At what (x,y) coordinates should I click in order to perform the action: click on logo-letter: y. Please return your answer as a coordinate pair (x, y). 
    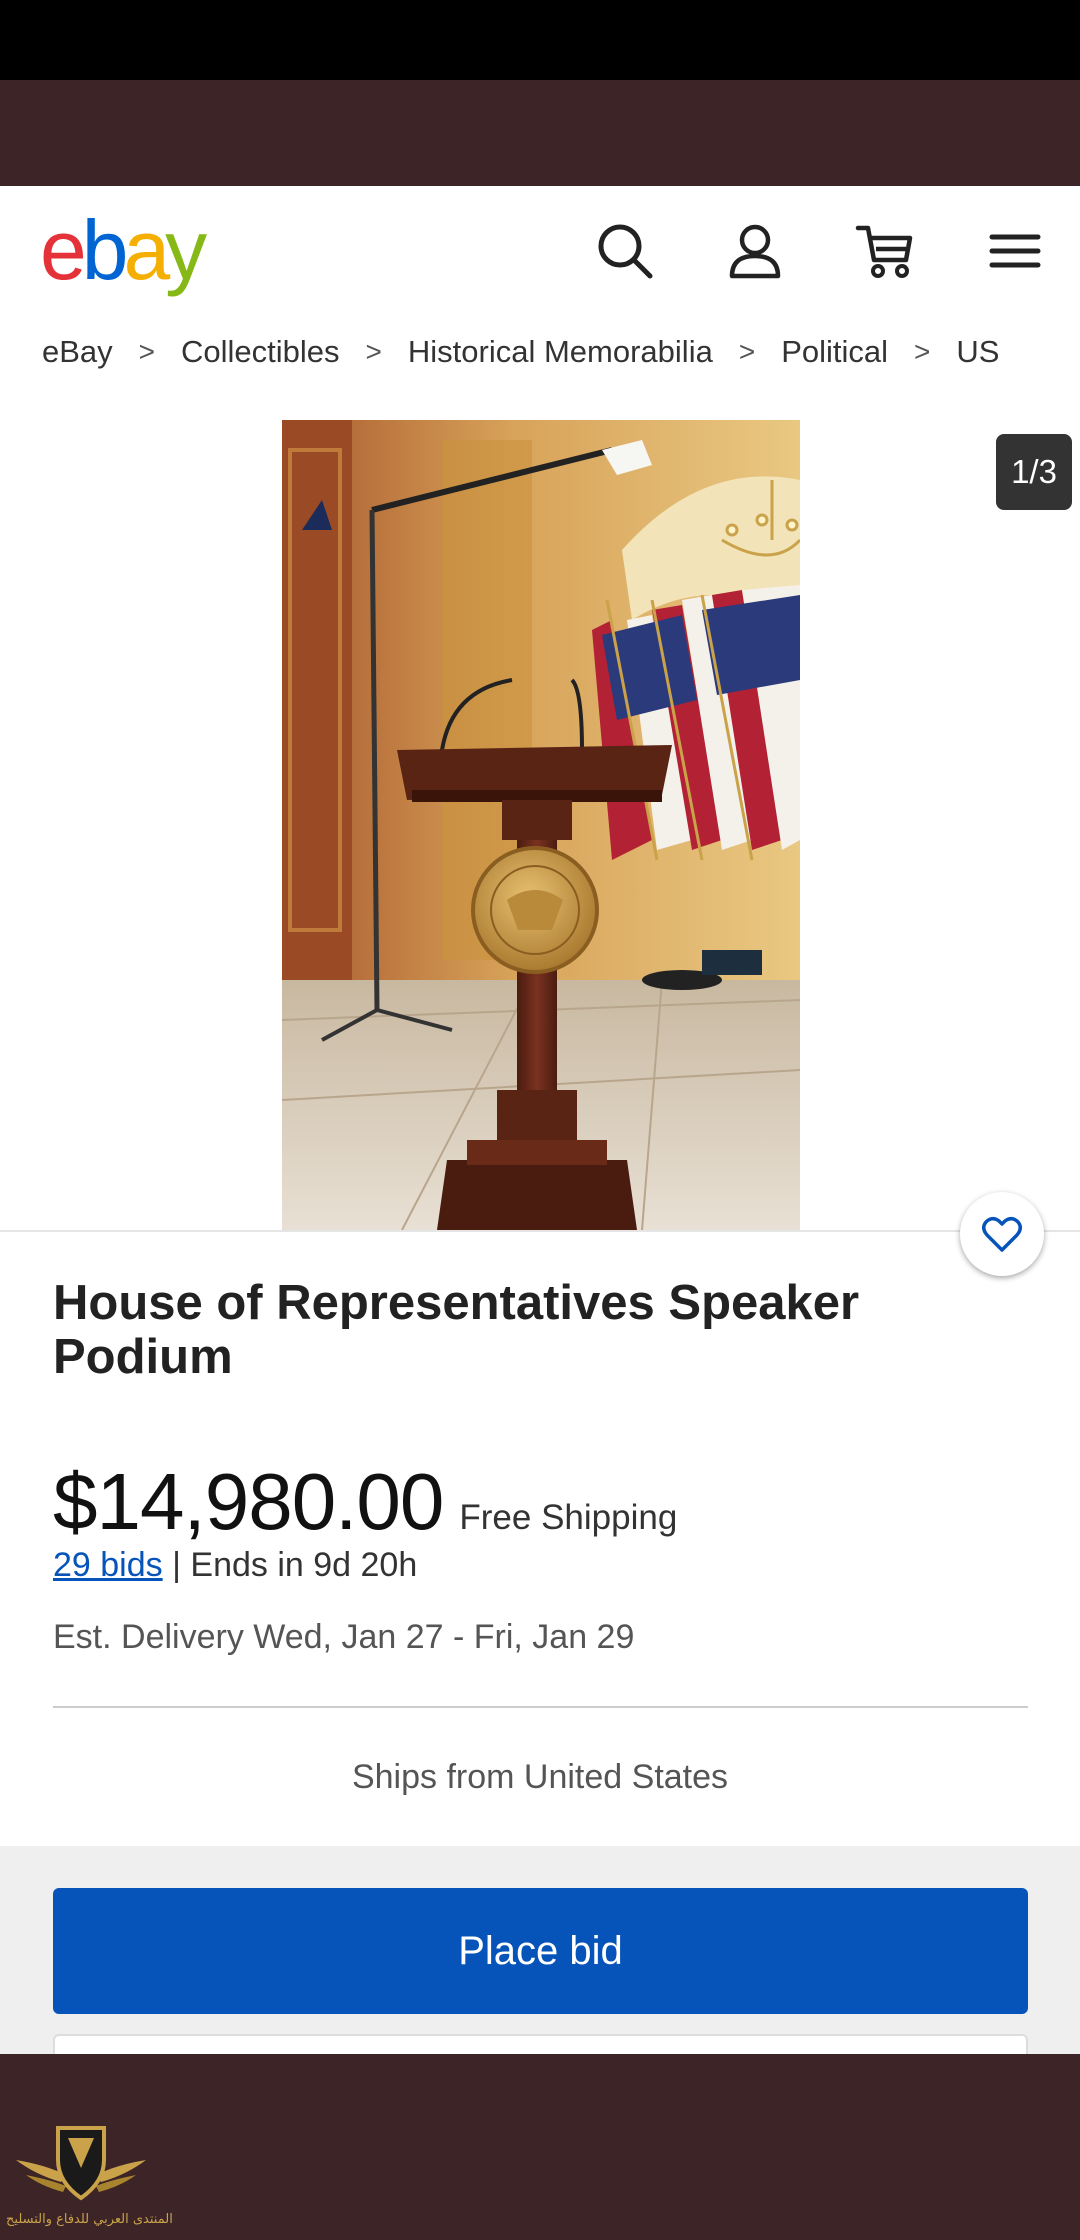
    Looking at the image, I should click on (186, 250).